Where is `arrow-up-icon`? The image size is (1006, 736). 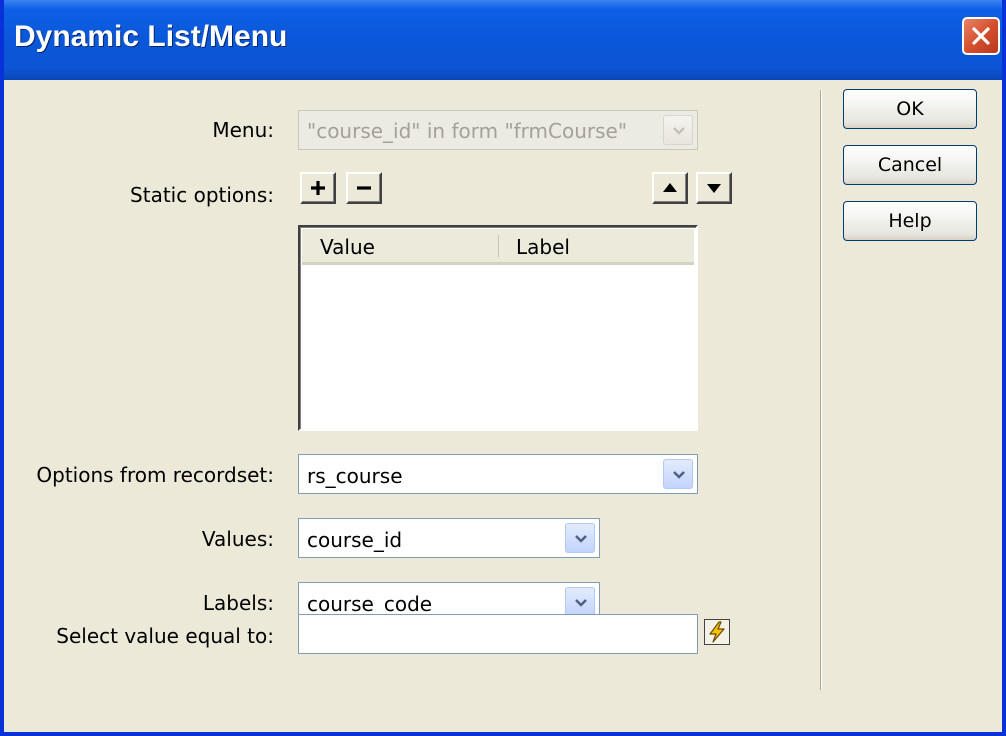
arrow-up-icon is located at coordinates (670, 187).